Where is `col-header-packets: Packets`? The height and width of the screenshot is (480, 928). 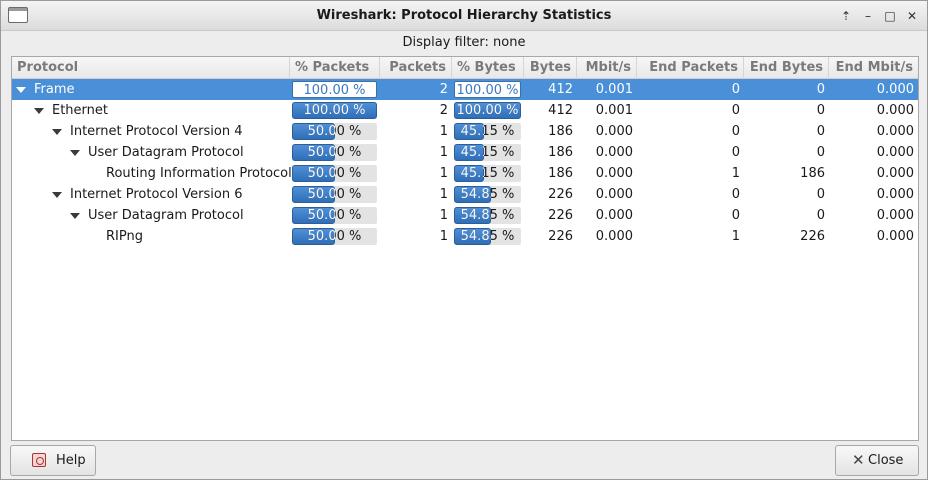 col-header-packets: Packets is located at coordinates (416, 68).